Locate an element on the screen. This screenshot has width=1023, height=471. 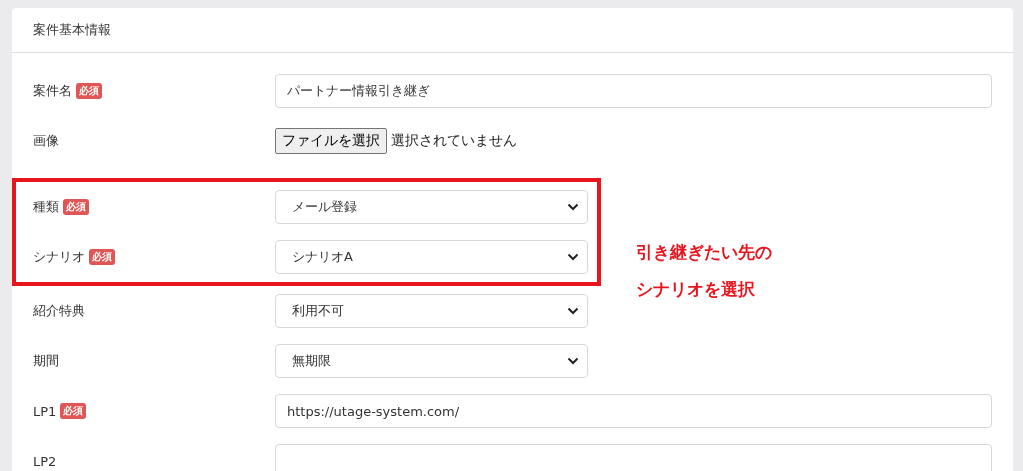
card-title: 案件基本情報 is located at coordinates (72, 30).